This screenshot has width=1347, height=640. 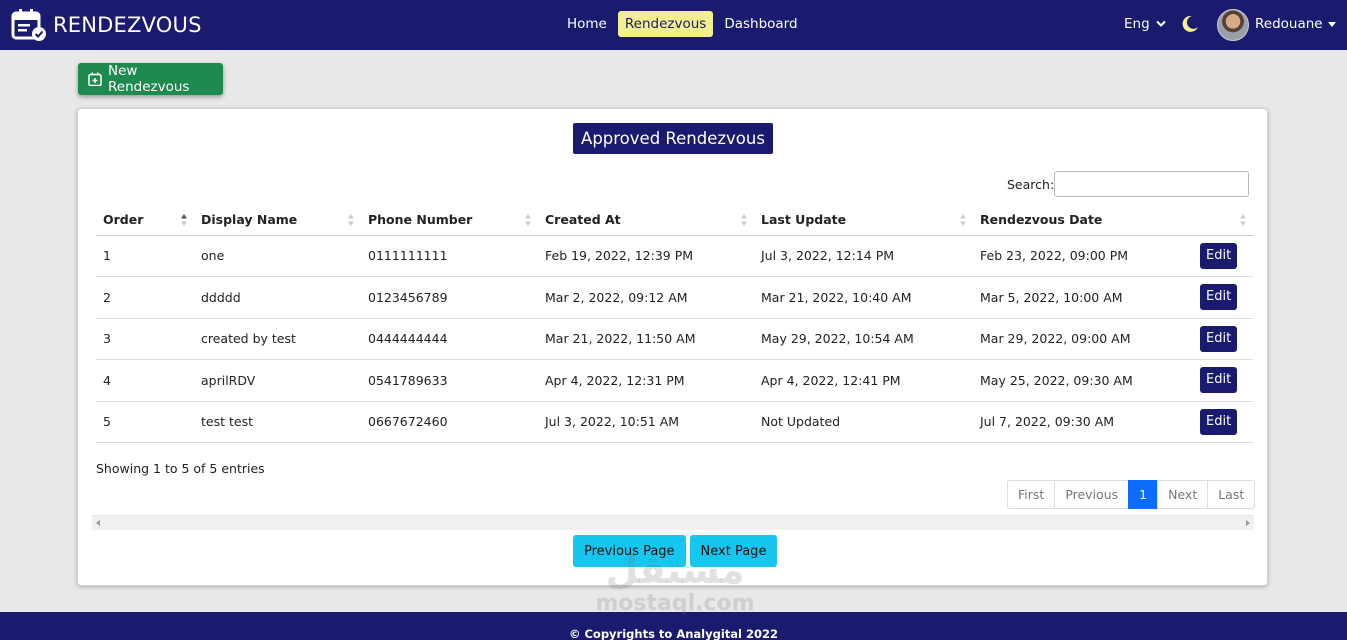 What do you see at coordinates (145, 220) in the screenshot?
I see `col-order: Order` at bounding box center [145, 220].